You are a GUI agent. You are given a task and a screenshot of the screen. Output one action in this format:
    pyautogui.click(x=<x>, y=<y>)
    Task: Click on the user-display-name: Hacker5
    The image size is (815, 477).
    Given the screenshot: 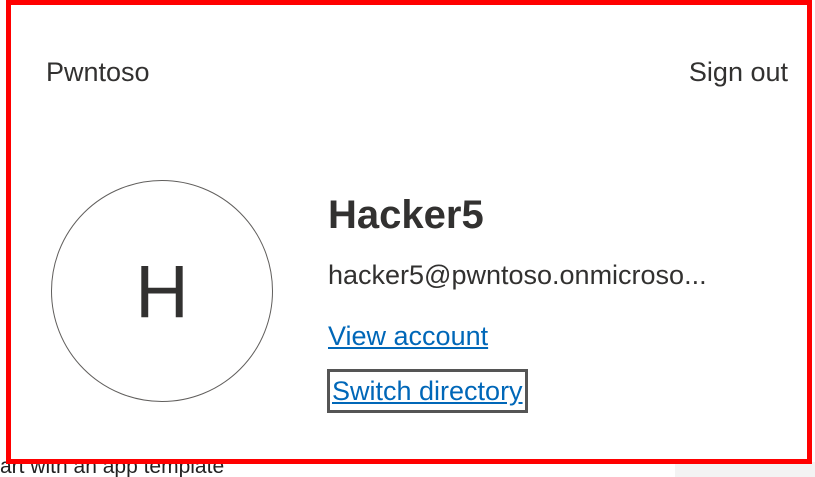 What is the action you would take?
    pyautogui.click(x=406, y=215)
    